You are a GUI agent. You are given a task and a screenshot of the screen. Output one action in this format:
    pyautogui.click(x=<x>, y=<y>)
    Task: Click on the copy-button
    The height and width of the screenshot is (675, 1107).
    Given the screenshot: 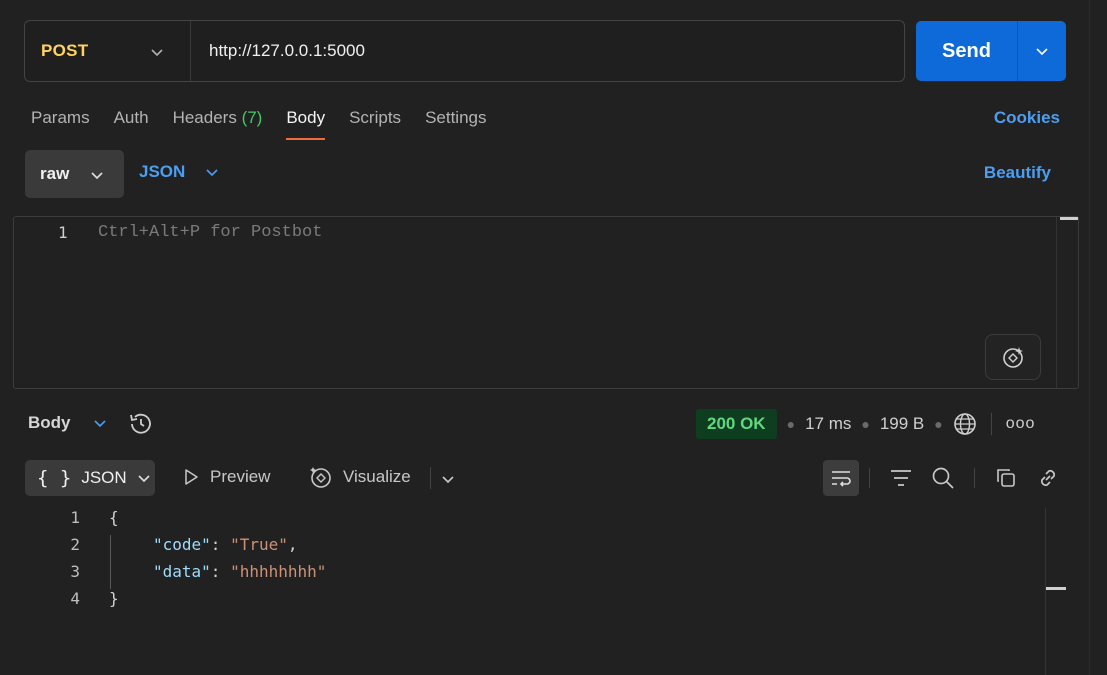 What is the action you would take?
    pyautogui.click(x=1006, y=478)
    